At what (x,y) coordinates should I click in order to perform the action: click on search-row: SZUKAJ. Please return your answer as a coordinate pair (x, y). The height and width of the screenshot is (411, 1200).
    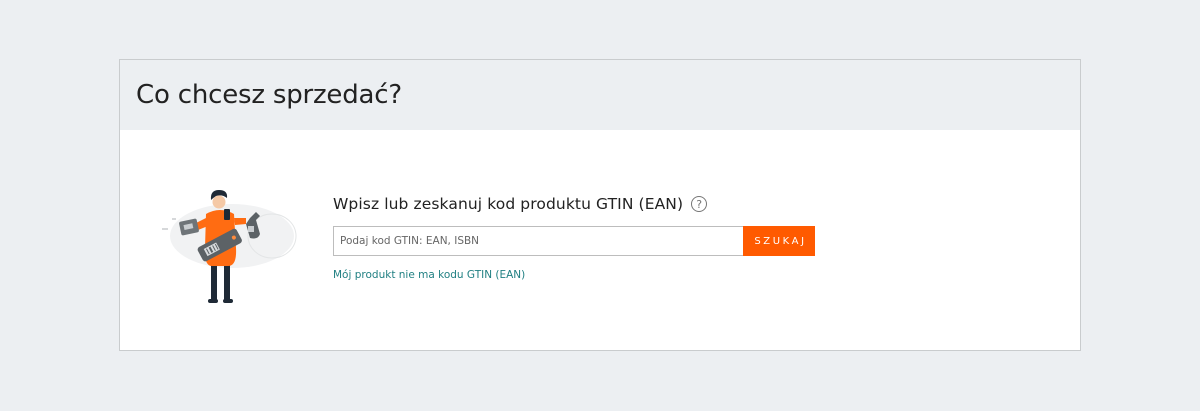
    Looking at the image, I should click on (574, 241).